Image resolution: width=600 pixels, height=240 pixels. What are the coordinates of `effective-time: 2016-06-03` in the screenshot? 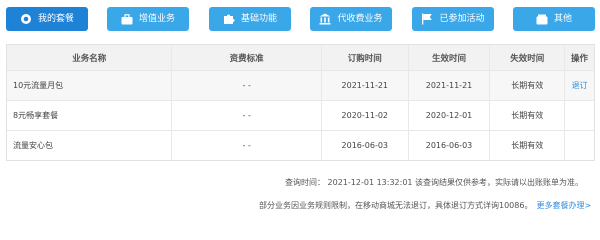 It's located at (448, 145).